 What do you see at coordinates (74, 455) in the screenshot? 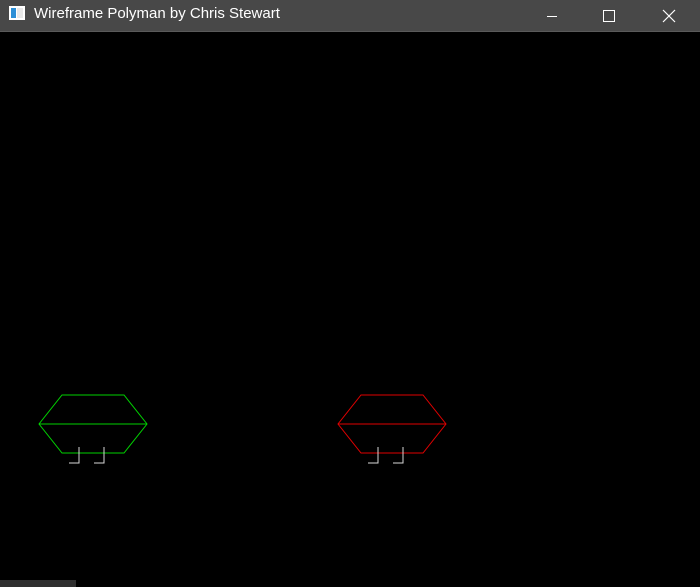
I see `player-leg-left` at bounding box center [74, 455].